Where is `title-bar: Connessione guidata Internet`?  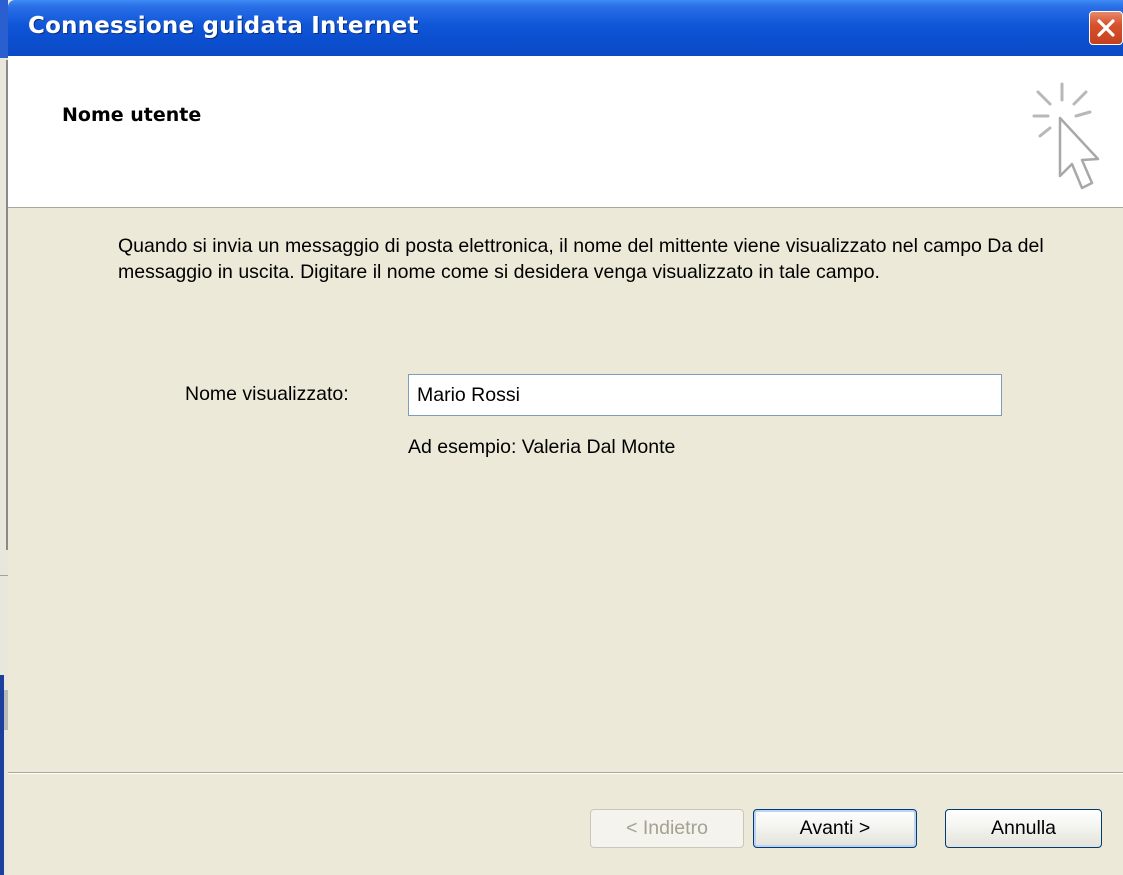
title-bar: Connessione guidata Internet is located at coordinates (565, 28).